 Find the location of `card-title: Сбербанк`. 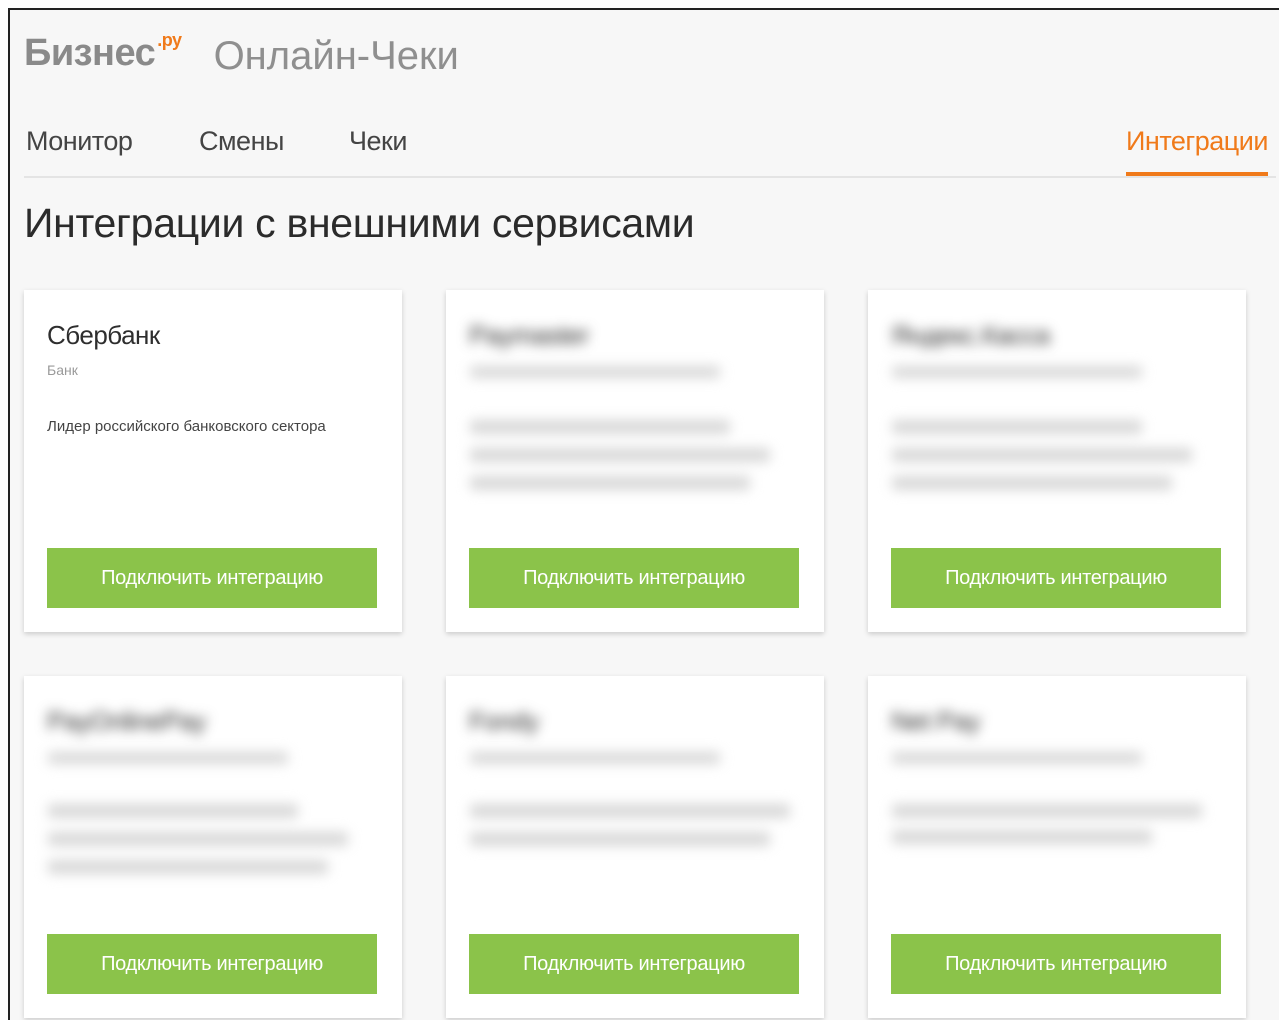

card-title: Сбербанк is located at coordinates (103, 335).